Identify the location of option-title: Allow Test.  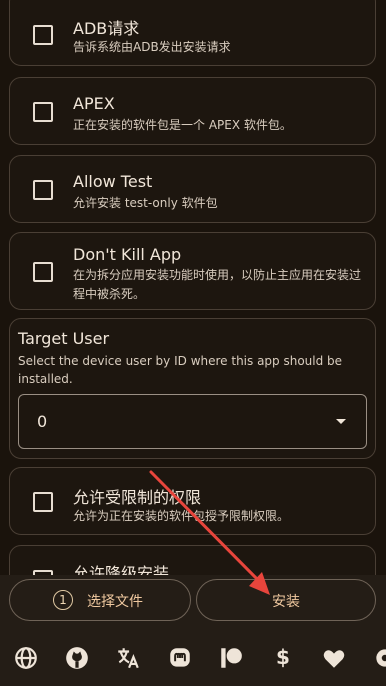
(113, 181).